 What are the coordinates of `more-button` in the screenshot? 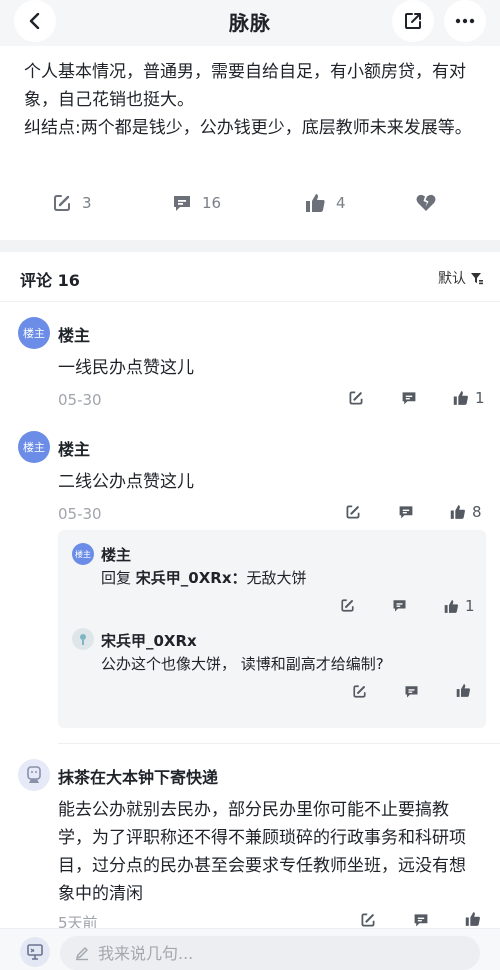 It's located at (465, 21).